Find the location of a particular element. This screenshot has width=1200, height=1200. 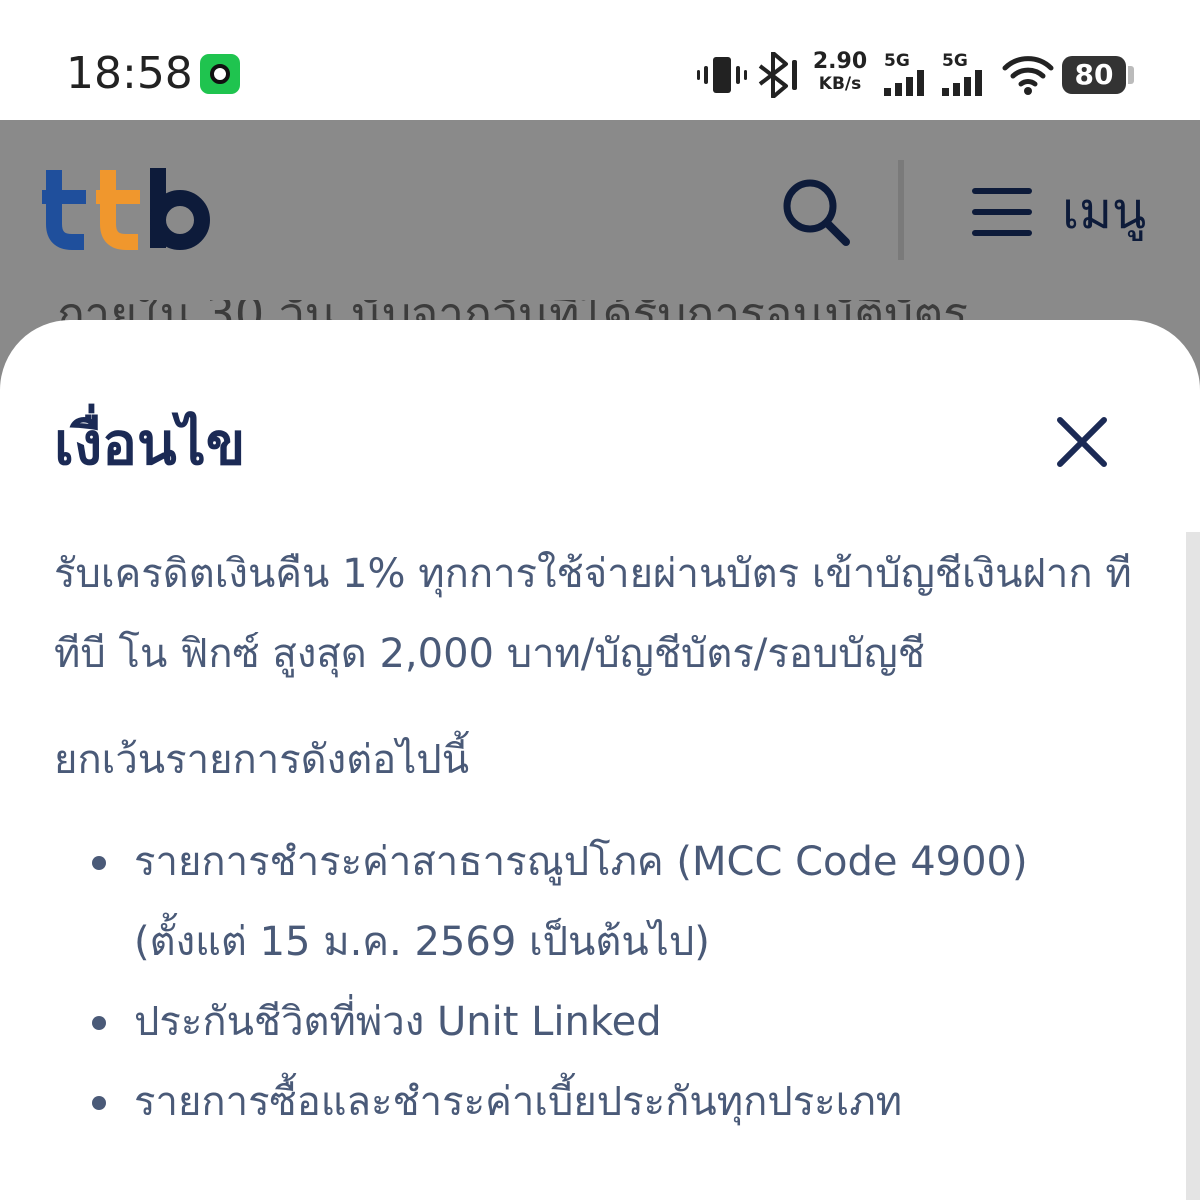

sim2-network-label: 5G is located at coordinates (955, 61).